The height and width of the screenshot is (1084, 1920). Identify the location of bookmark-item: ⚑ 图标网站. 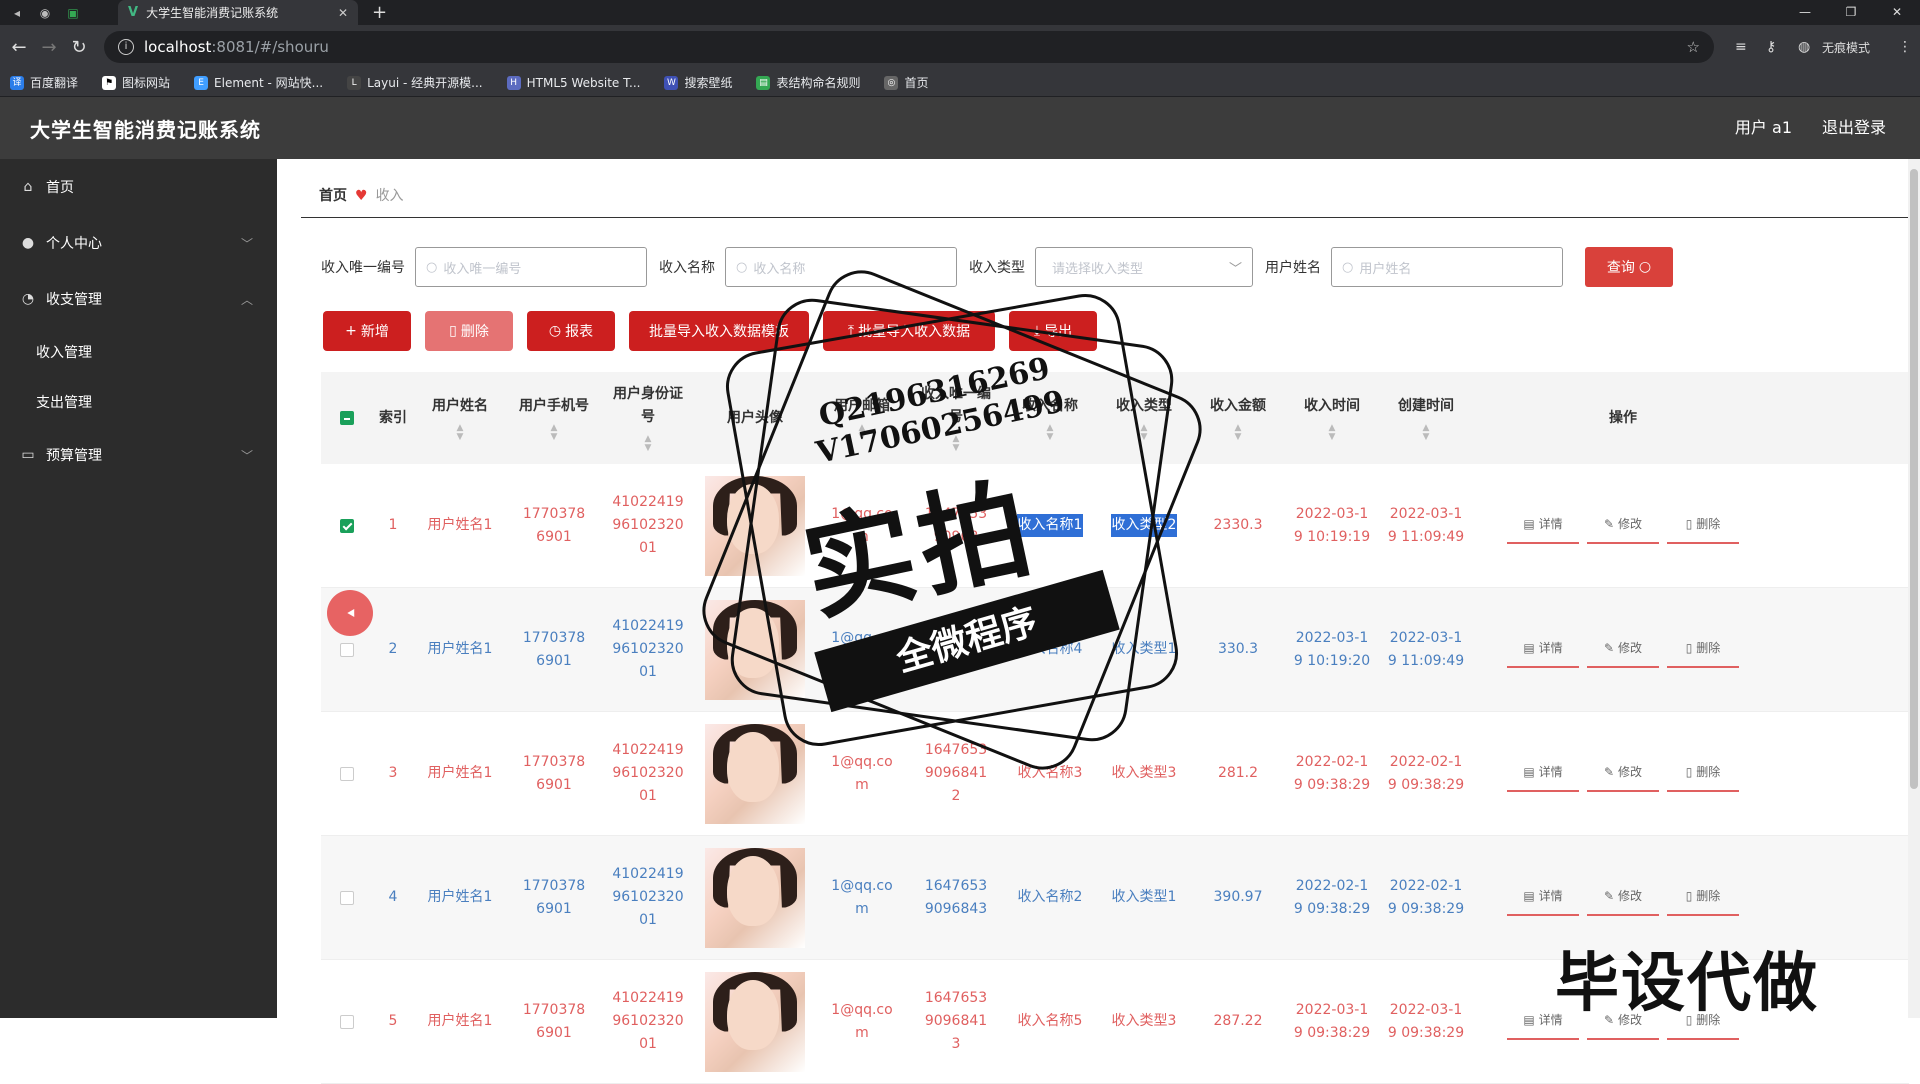
(136, 82).